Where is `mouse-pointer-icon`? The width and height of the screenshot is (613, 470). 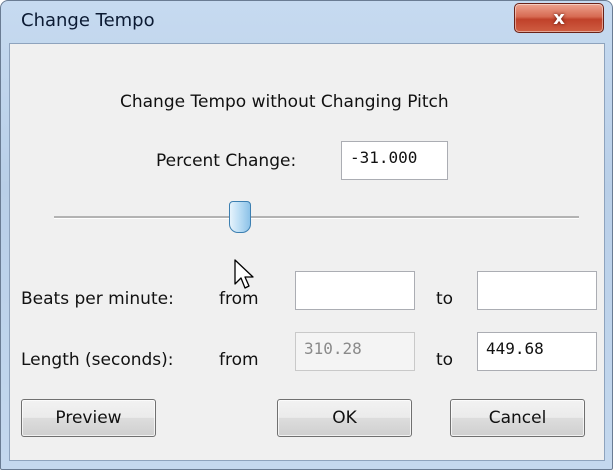 mouse-pointer-icon is located at coordinates (244, 274).